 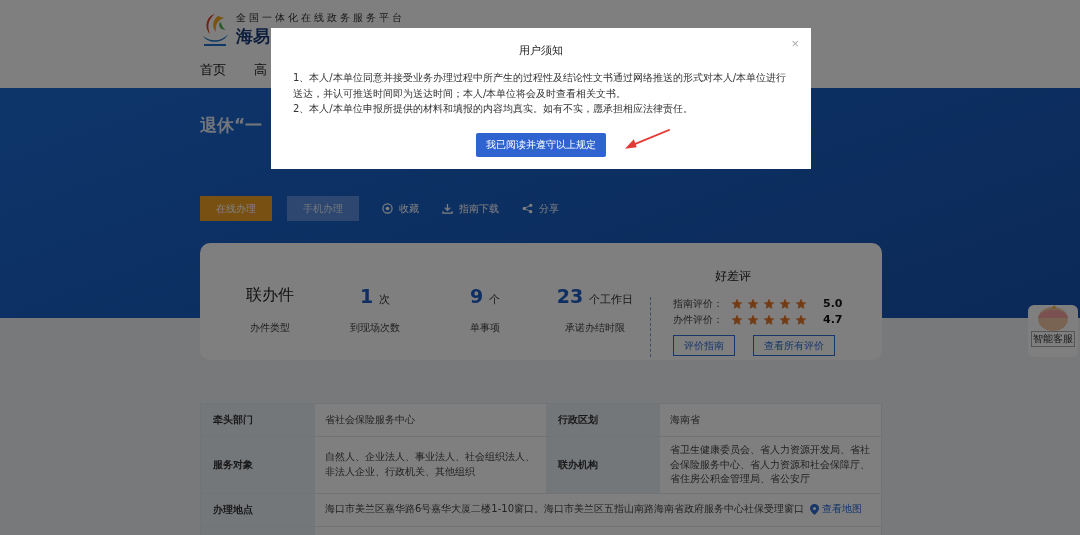 What do you see at coordinates (236, 208) in the screenshot?
I see `action-button: 在线办理` at bounding box center [236, 208].